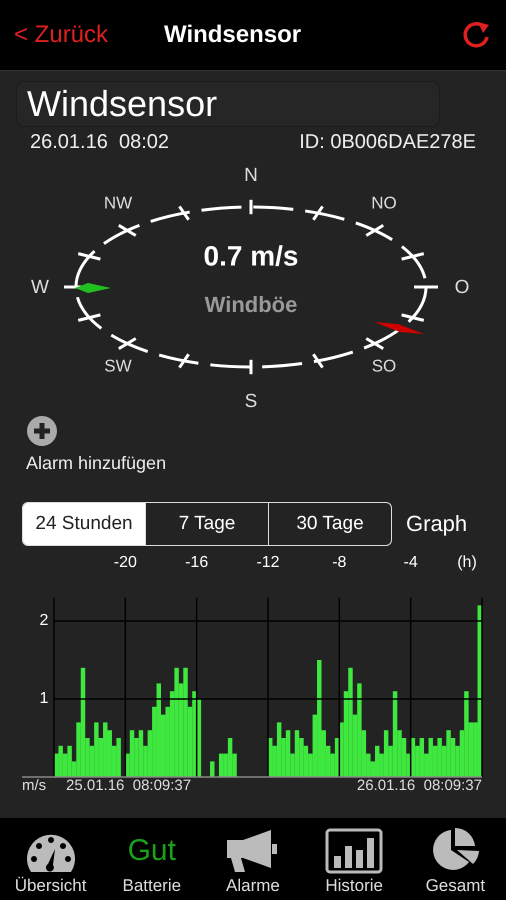  Describe the element at coordinates (251, 256) in the screenshot. I see `wind-speed: 0.7 m/s` at that location.